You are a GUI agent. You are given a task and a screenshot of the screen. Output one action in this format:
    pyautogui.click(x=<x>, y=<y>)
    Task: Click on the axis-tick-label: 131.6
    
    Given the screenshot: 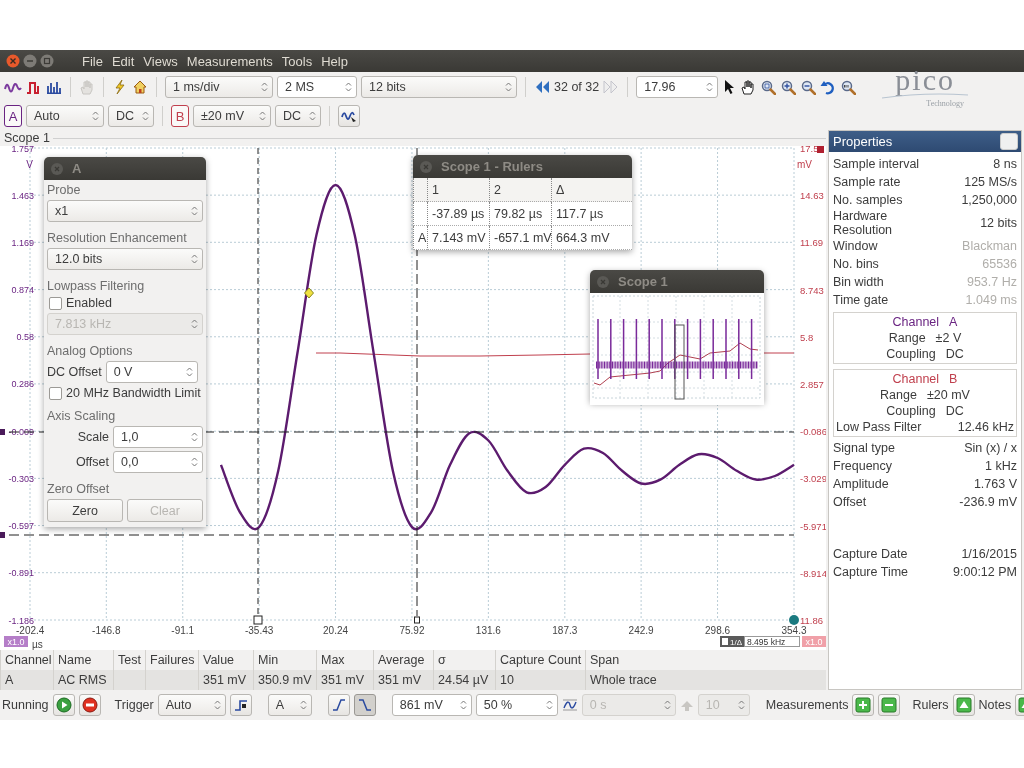 What is the action you would take?
    pyautogui.click(x=488, y=630)
    